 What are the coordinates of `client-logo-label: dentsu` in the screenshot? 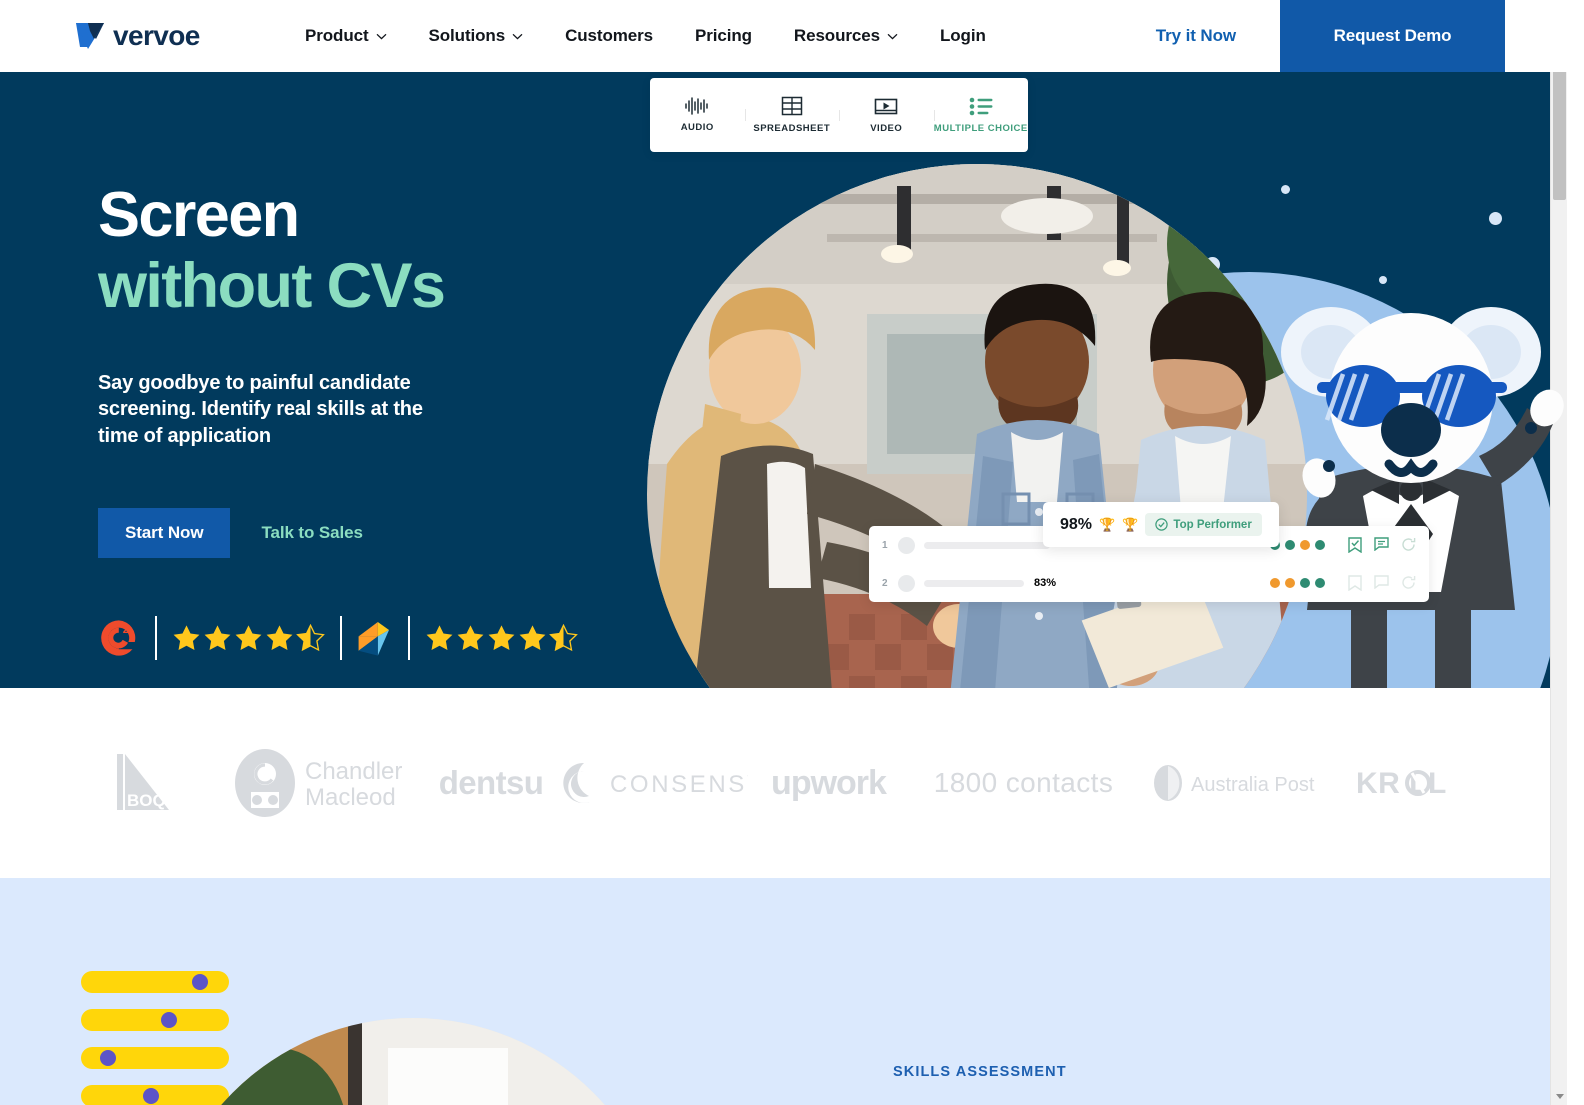 It's located at (491, 782).